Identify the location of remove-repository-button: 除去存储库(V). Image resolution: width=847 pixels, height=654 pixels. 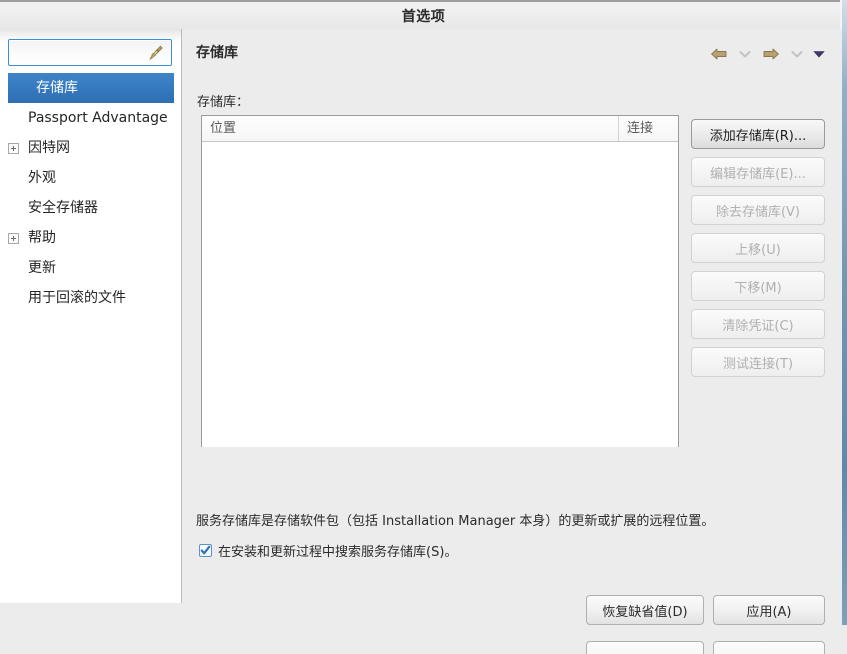
(758, 210).